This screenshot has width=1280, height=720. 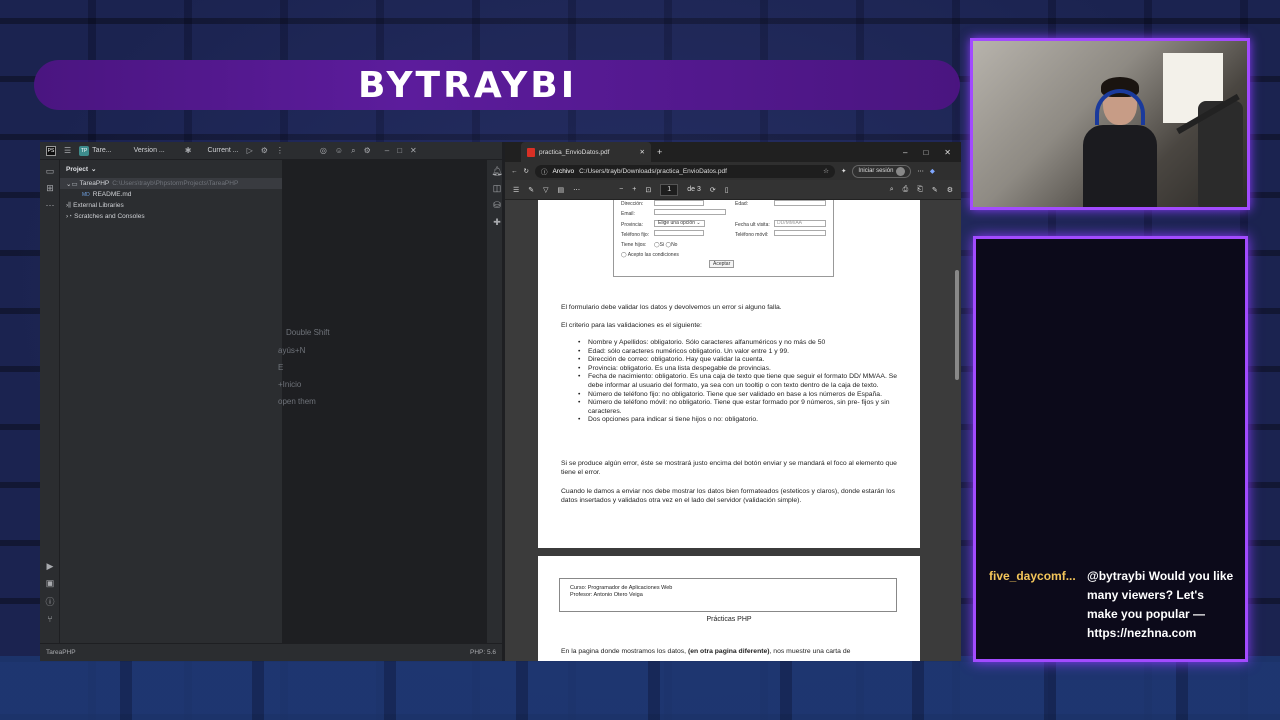 What do you see at coordinates (662, 245) in the screenshot?
I see `radio-label: Si` at bounding box center [662, 245].